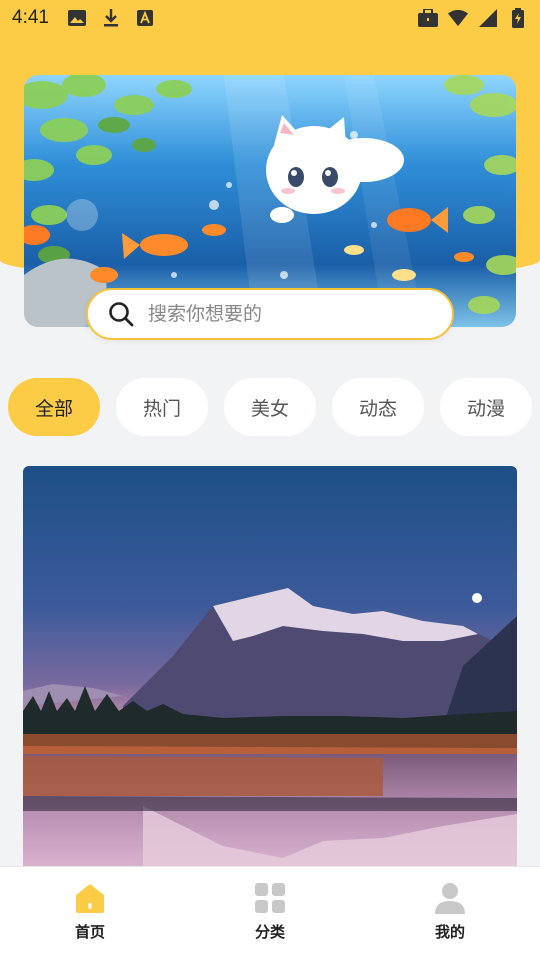  What do you see at coordinates (162, 407) in the screenshot?
I see `category-tab-hot: 热门` at bounding box center [162, 407].